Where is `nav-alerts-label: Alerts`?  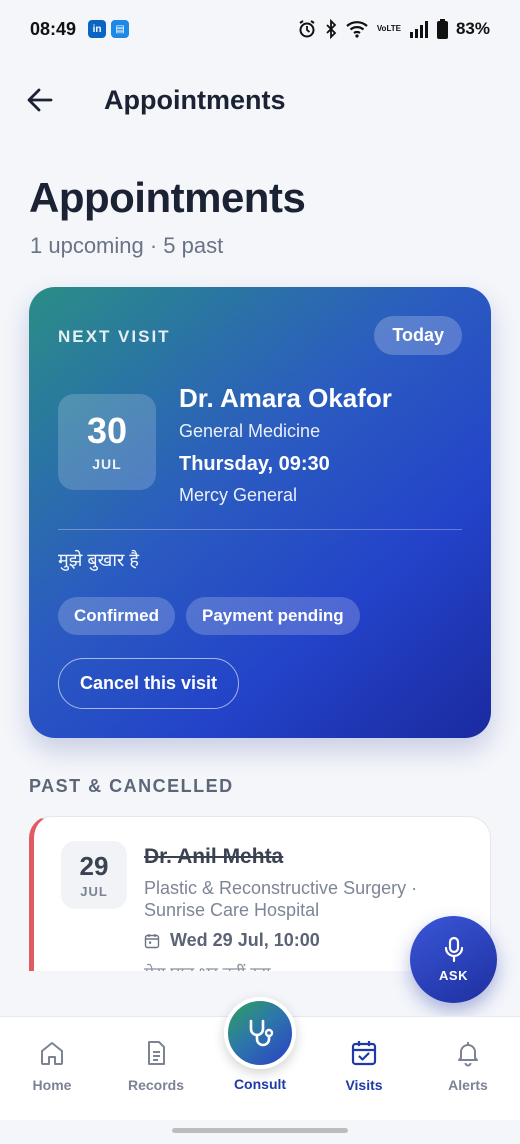 nav-alerts-label: Alerts is located at coordinates (468, 1085).